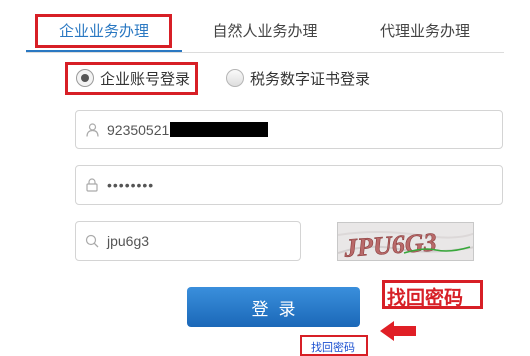 The height and width of the screenshot is (356, 530). What do you see at coordinates (273, 307) in the screenshot?
I see `login-button: 登录` at bounding box center [273, 307].